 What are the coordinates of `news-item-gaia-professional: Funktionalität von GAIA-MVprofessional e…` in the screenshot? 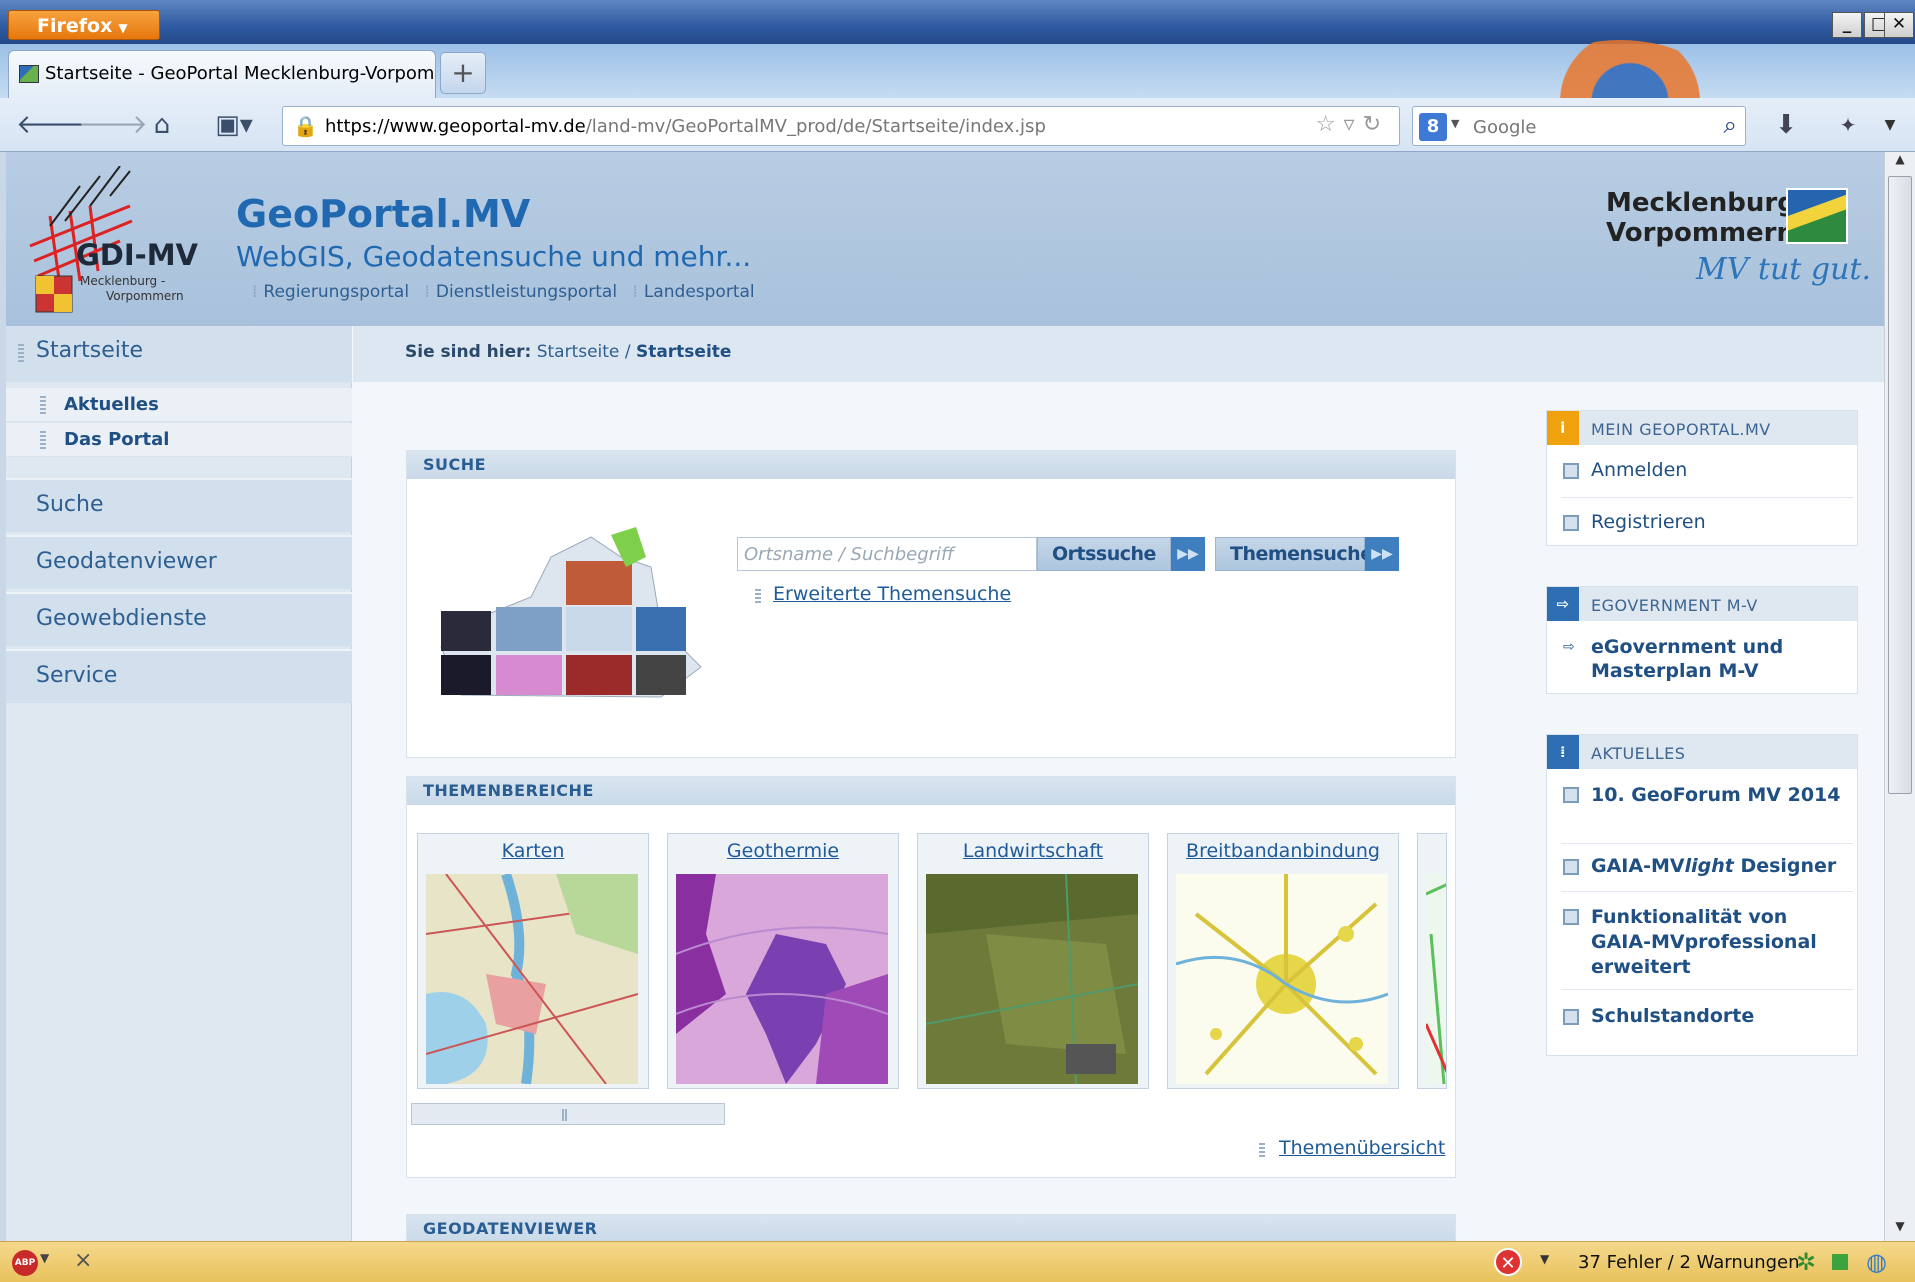 It's located at (1720, 942).